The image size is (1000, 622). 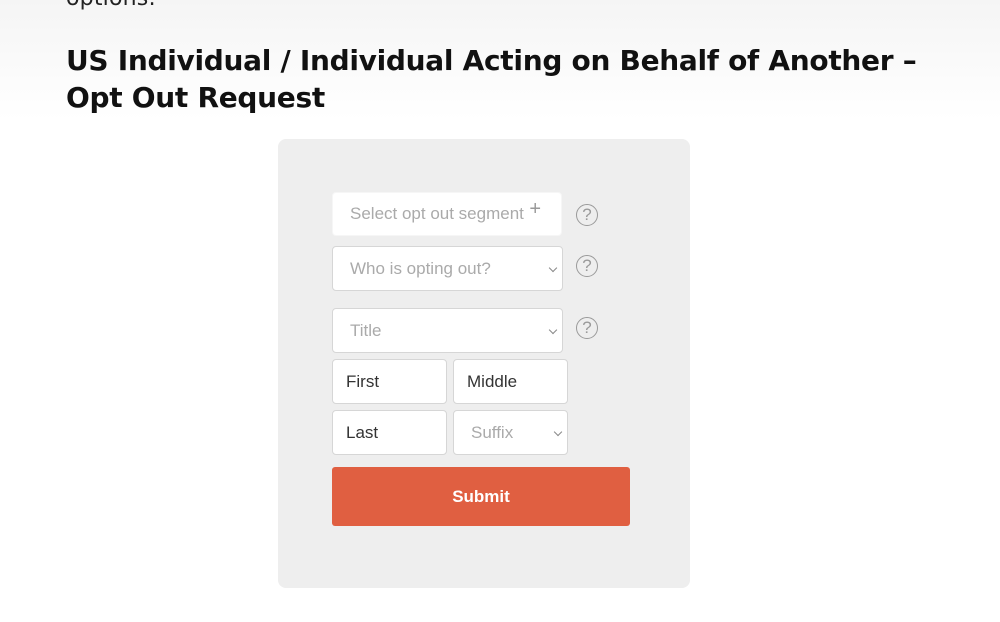 What do you see at coordinates (111, 5) in the screenshot?
I see `intro-text: options:` at bounding box center [111, 5].